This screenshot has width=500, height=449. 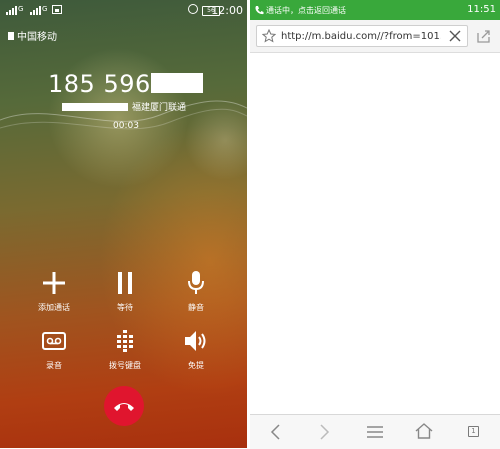 I want to click on star-bookmark-icon, so click(x=269, y=36).